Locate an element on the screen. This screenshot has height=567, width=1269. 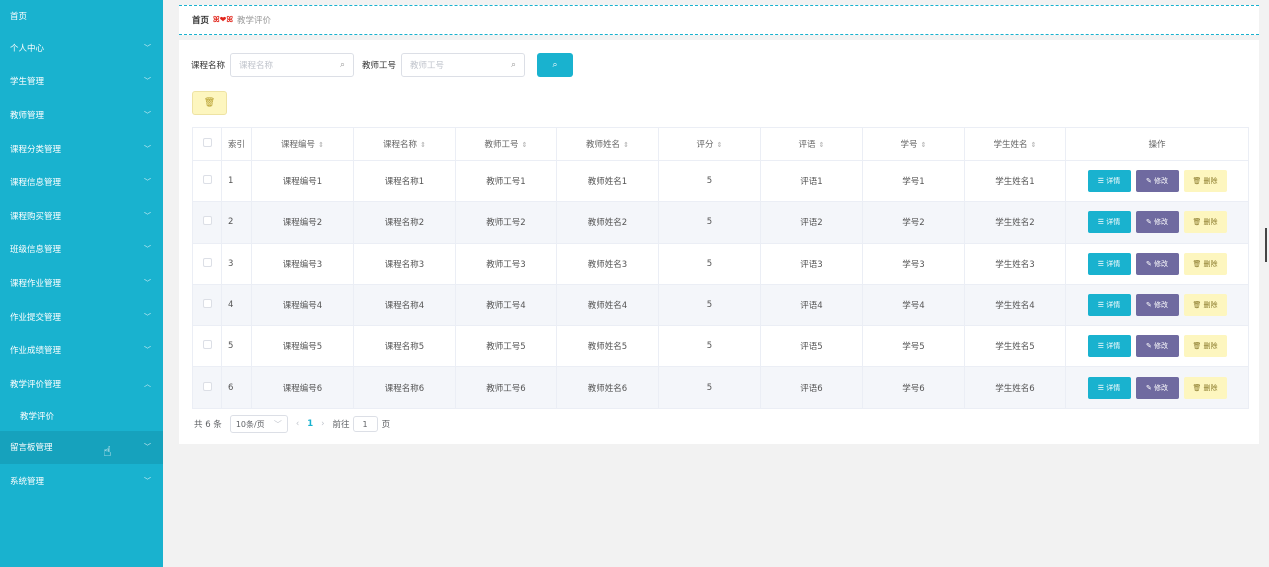
search-button: ⌕ is located at coordinates (555, 65).